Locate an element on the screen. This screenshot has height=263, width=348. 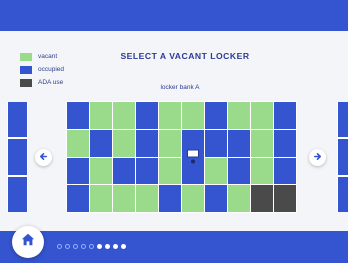
legend-item-vacant: vacant is located at coordinates (42, 56).